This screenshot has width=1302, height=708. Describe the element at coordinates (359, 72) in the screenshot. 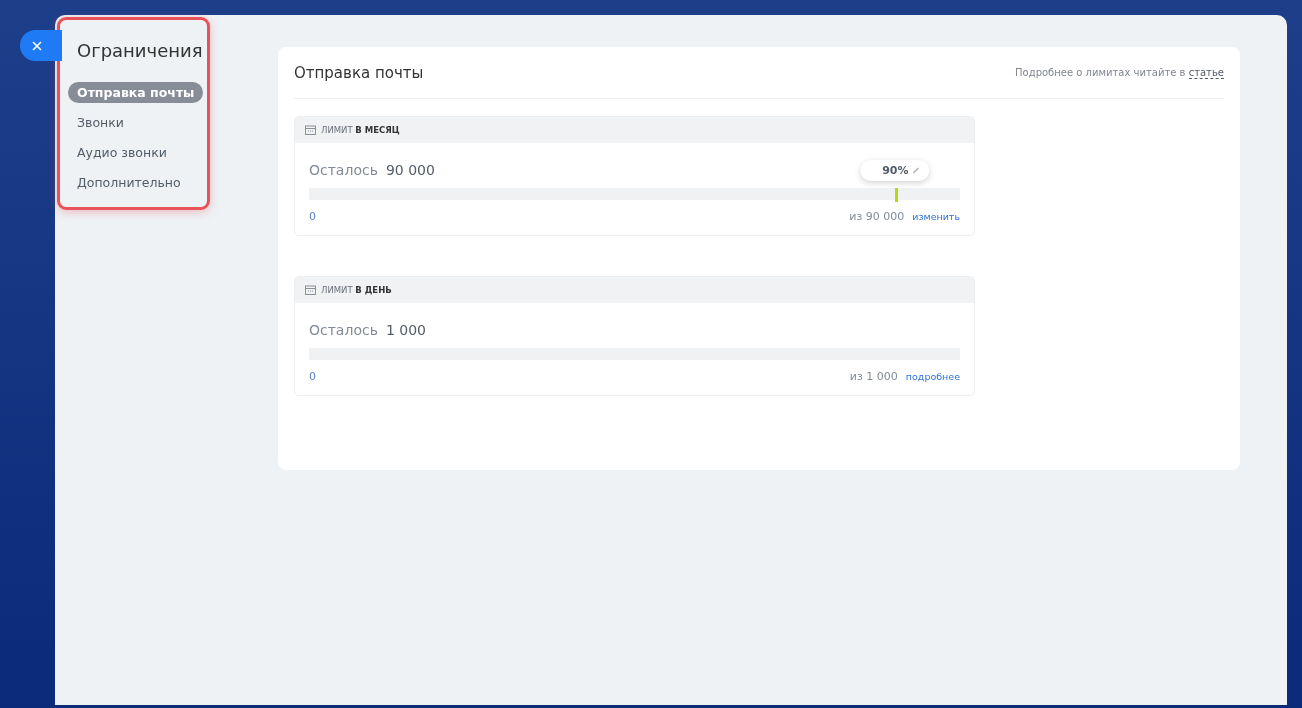

I see `section-title: Отправка почты` at that location.